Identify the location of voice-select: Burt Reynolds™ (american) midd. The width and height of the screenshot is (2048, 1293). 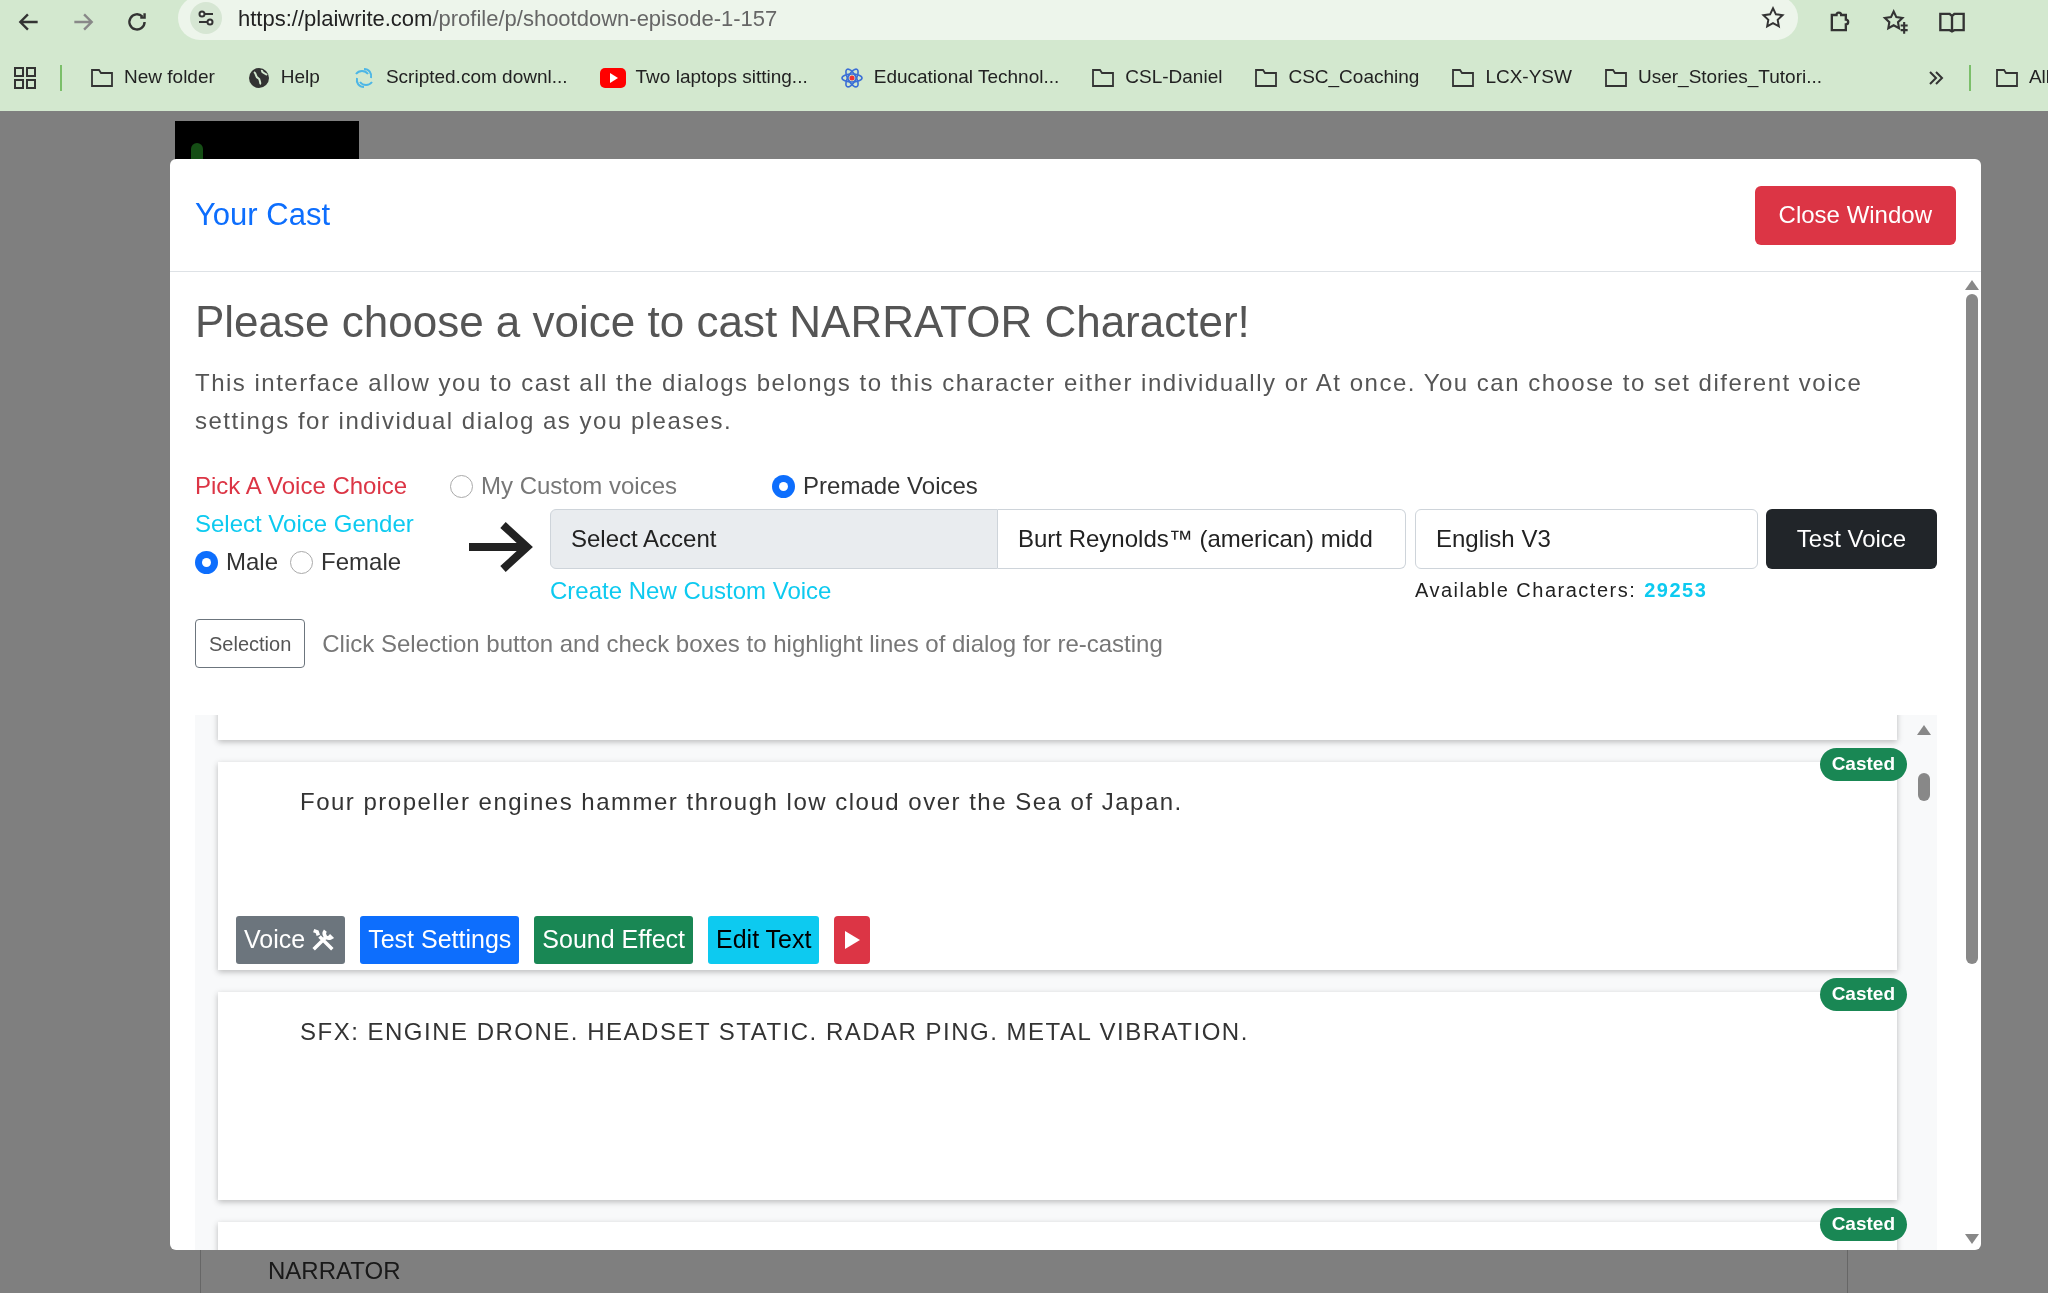
(1202, 539).